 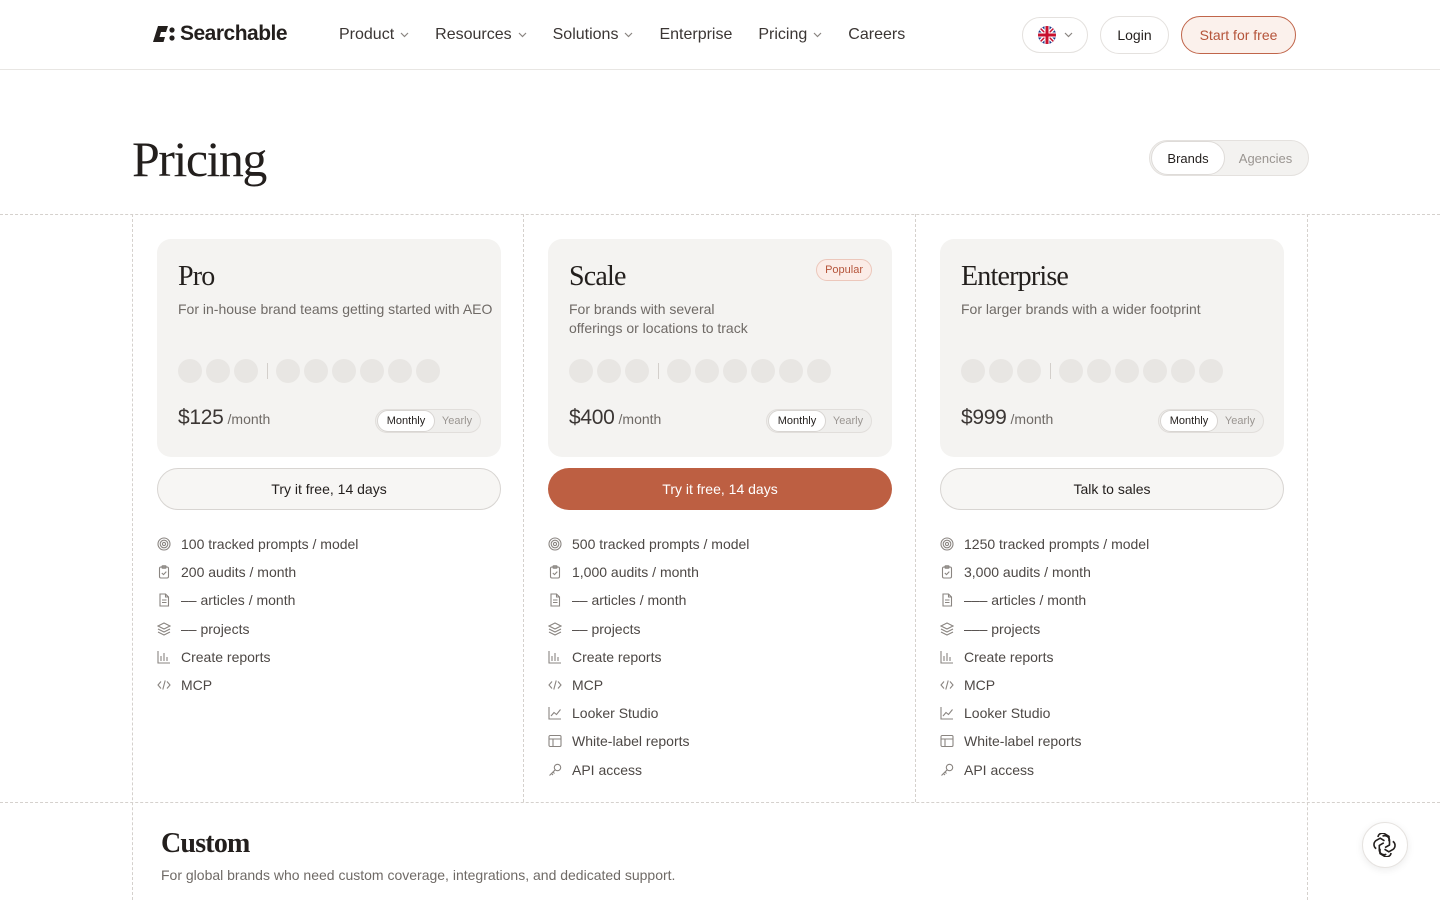 What do you see at coordinates (163, 657) in the screenshot?
I see `bar-chart-icon` at bounding box center [163, 657].